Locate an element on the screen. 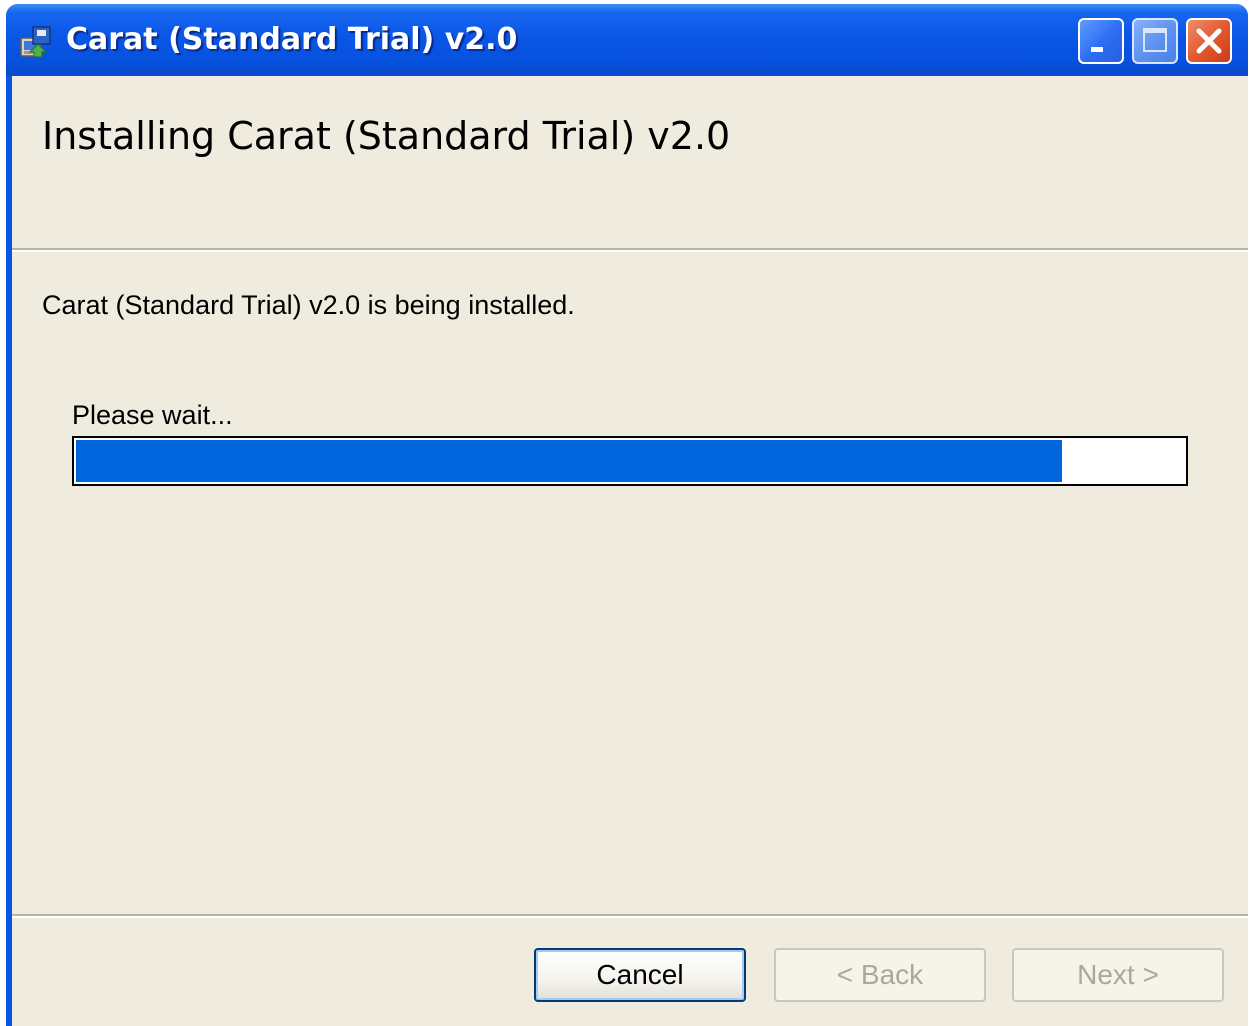 The height and width of the screenshot is (1026, 1250). title-bar: Carat (Standard Trial) v2.0 is located at coordinates (627, 40).